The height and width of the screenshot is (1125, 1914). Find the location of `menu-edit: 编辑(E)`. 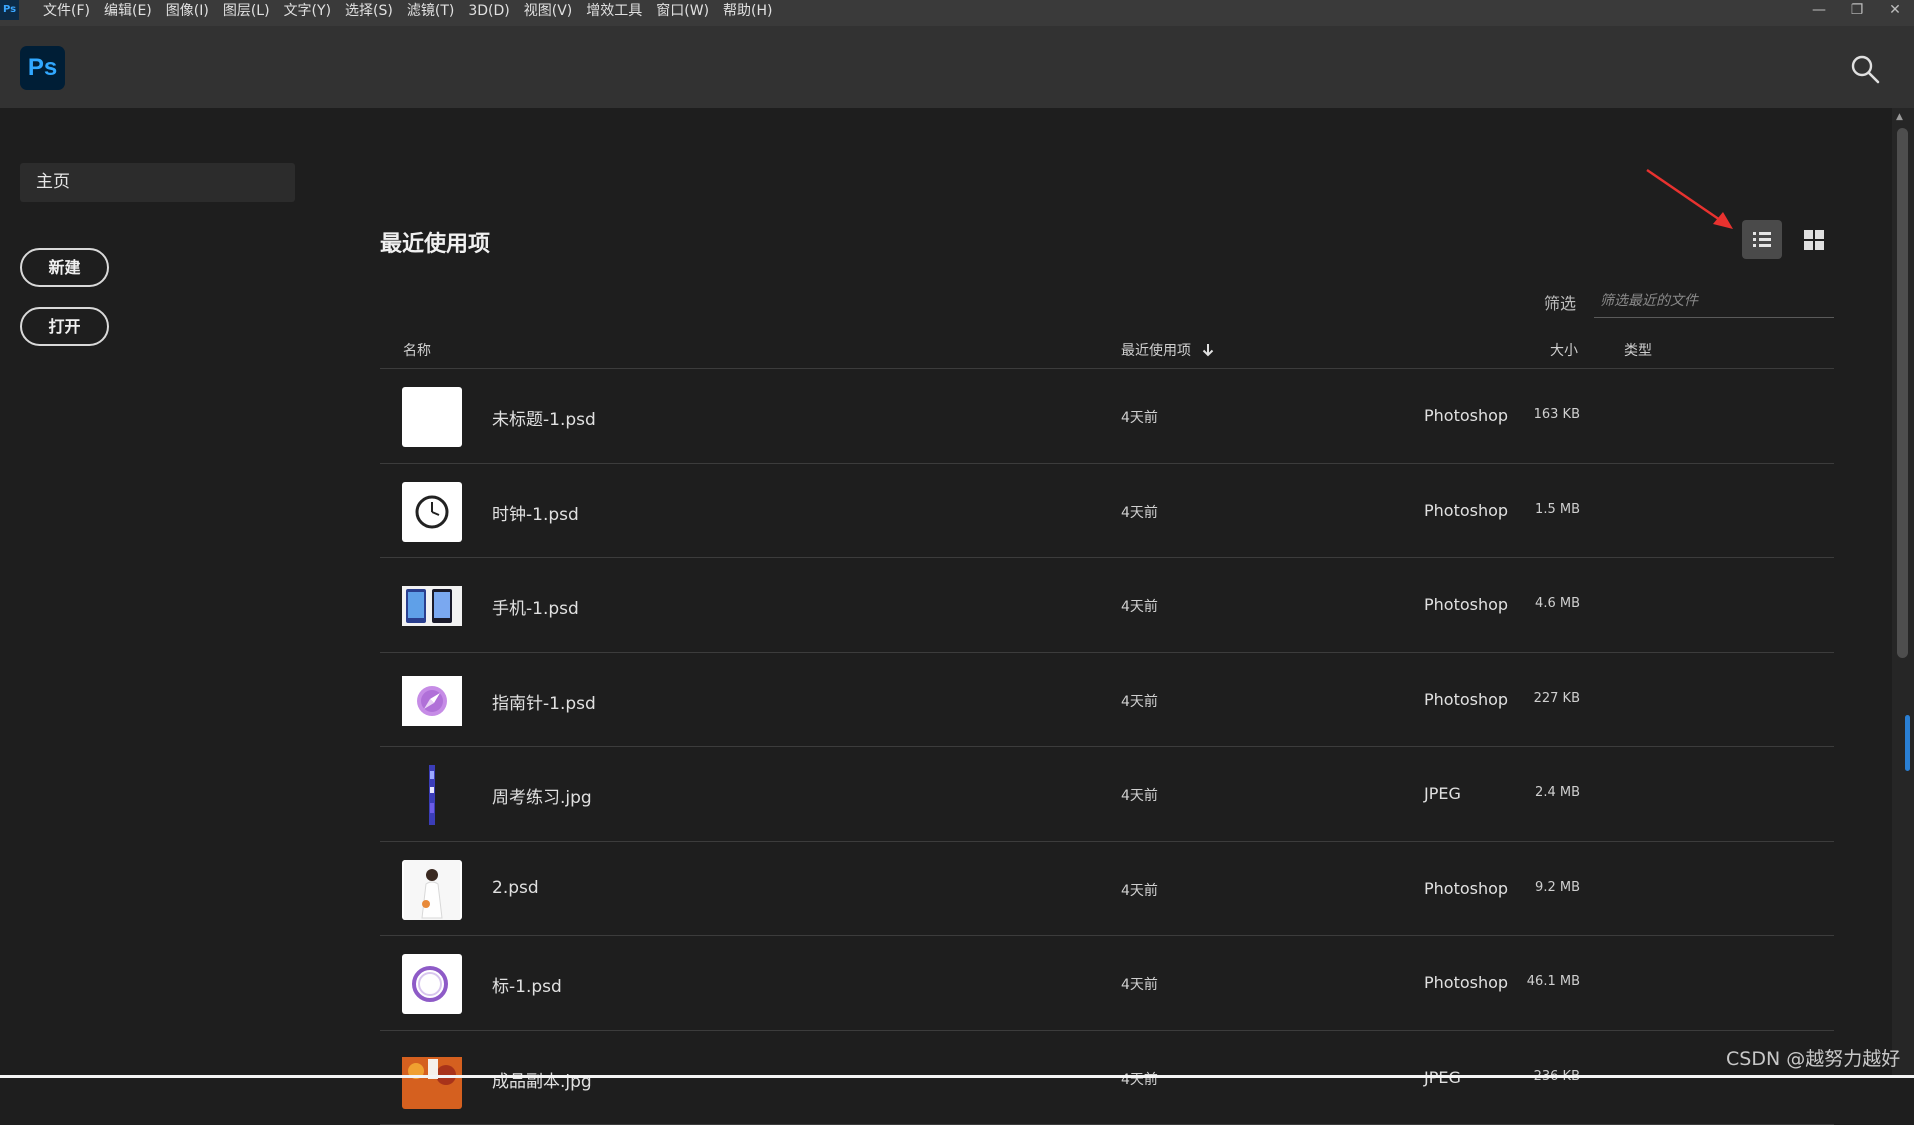

menu-edit: 编辑(E) is located at coordinates (128, 13).